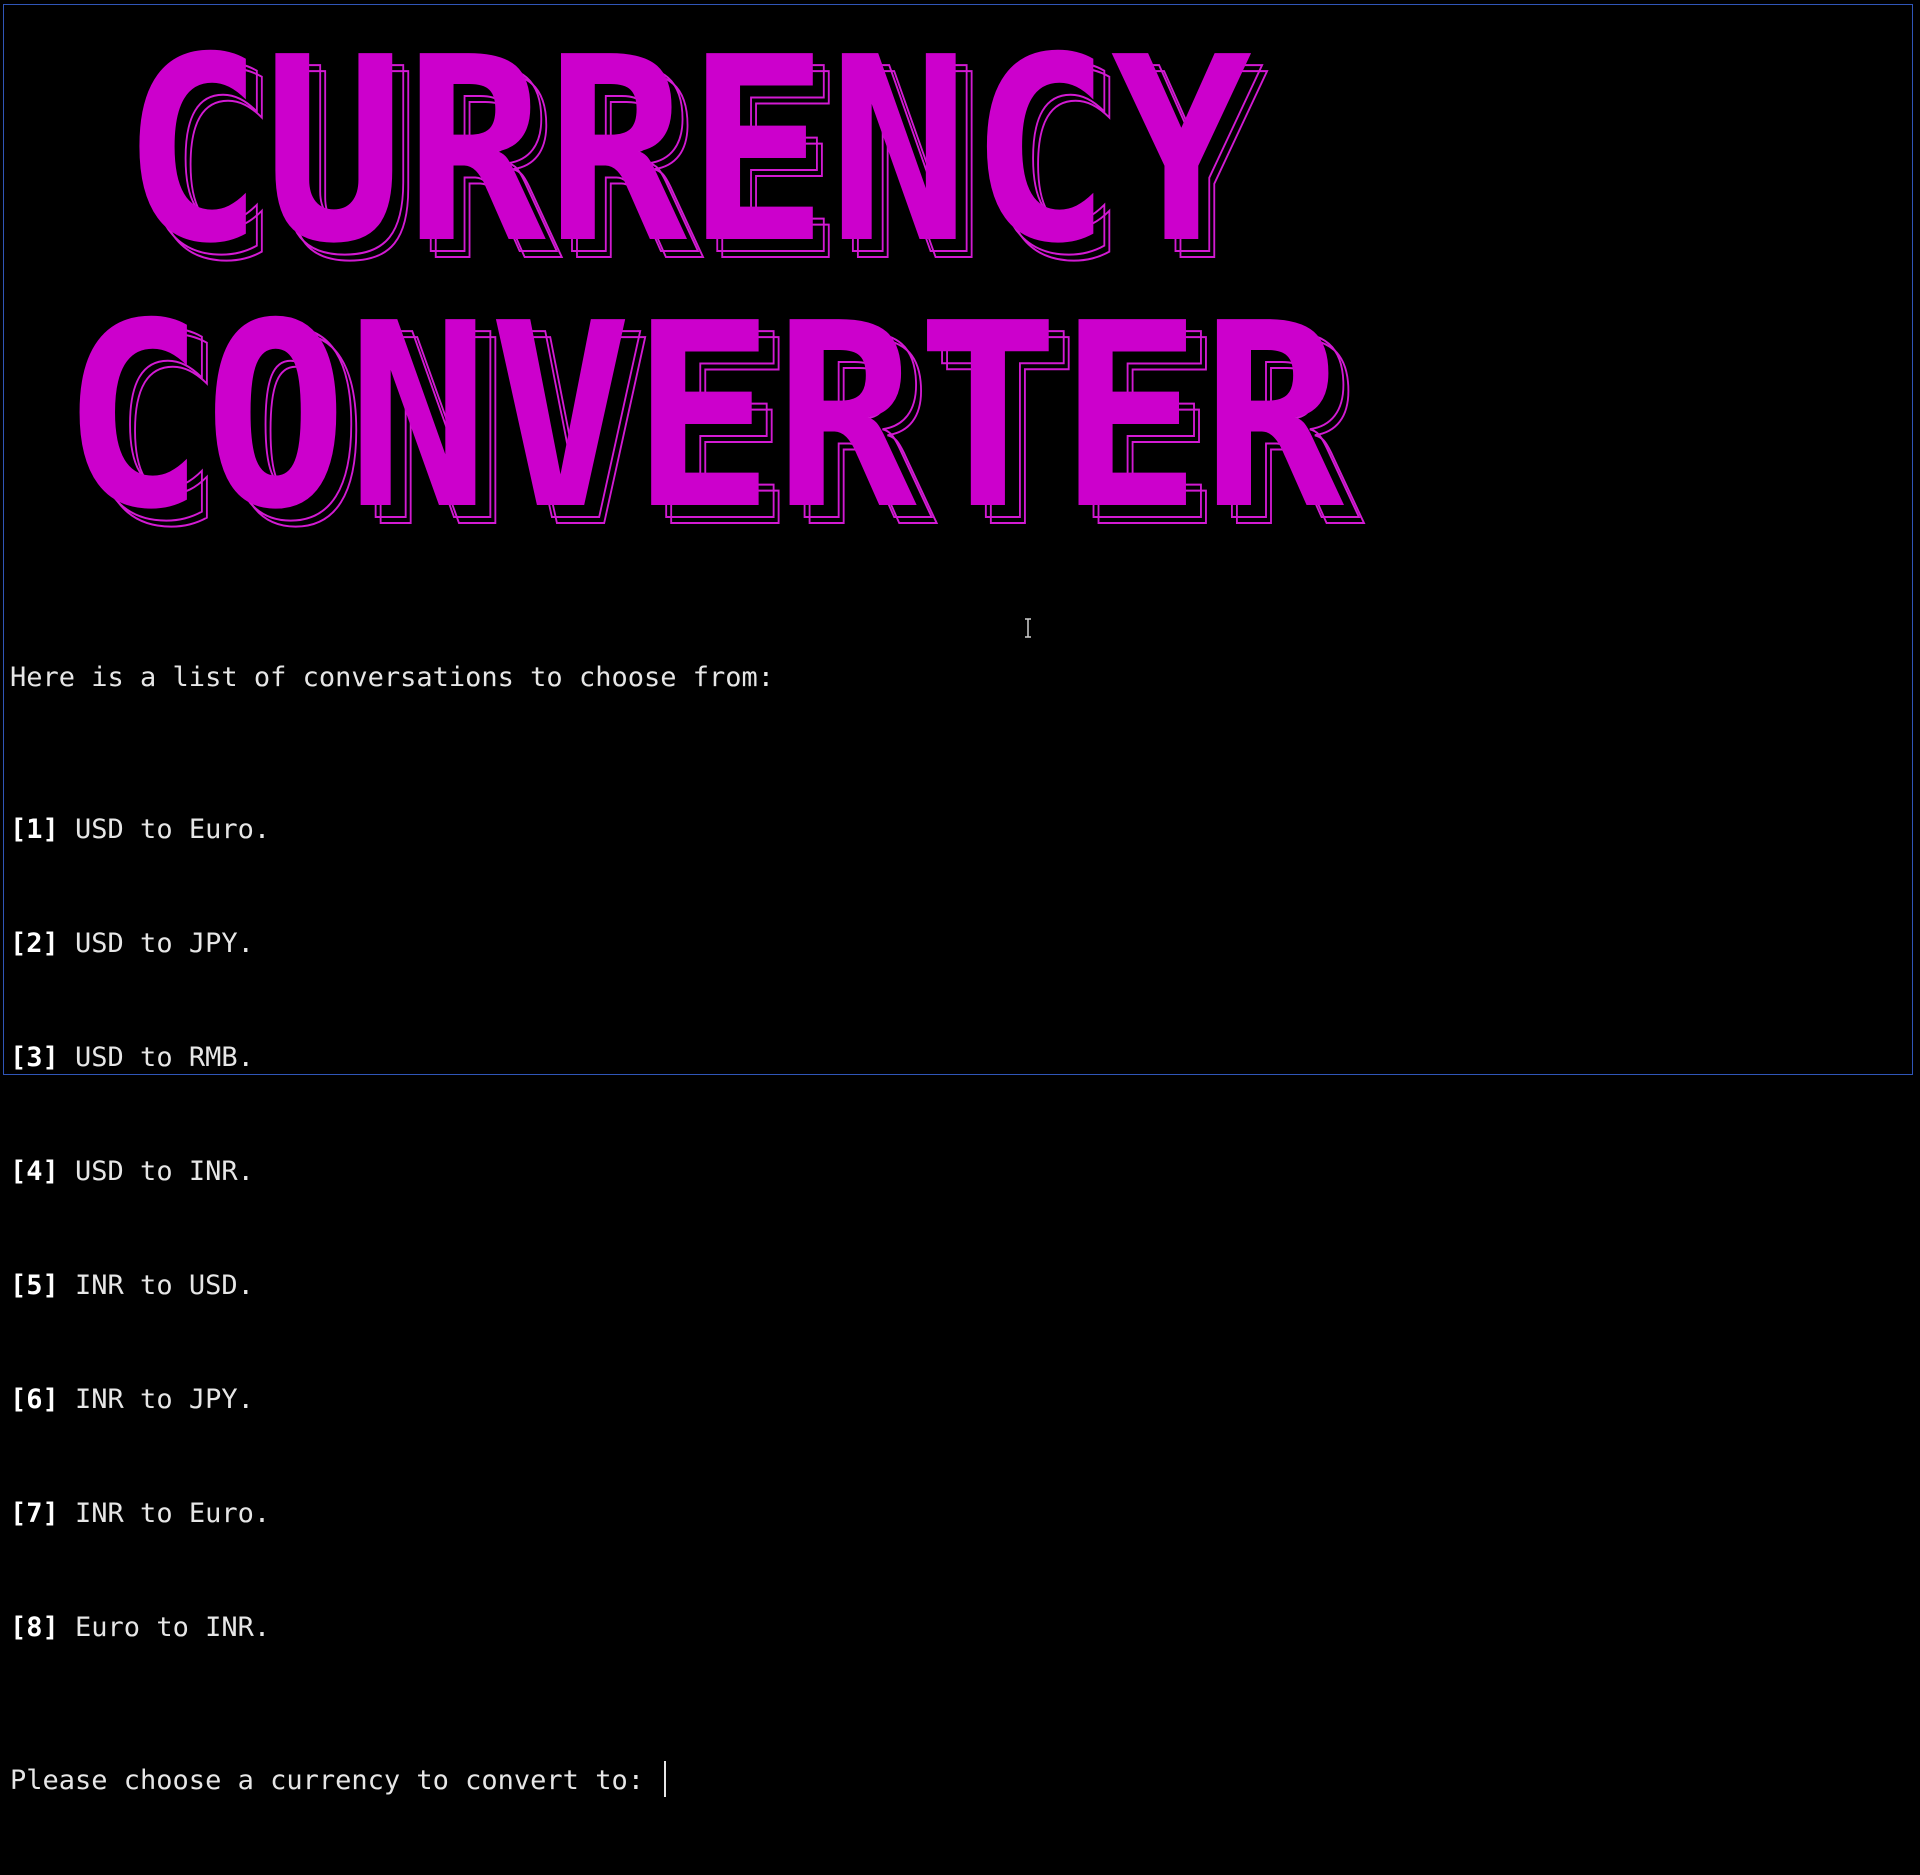 The width and height of the screenshot is (1920, 1875). What do you see at coordinates (703, 407) in the screenshot?
I see `banner-line2: CONVERTER` at bounding box center [703, 407].